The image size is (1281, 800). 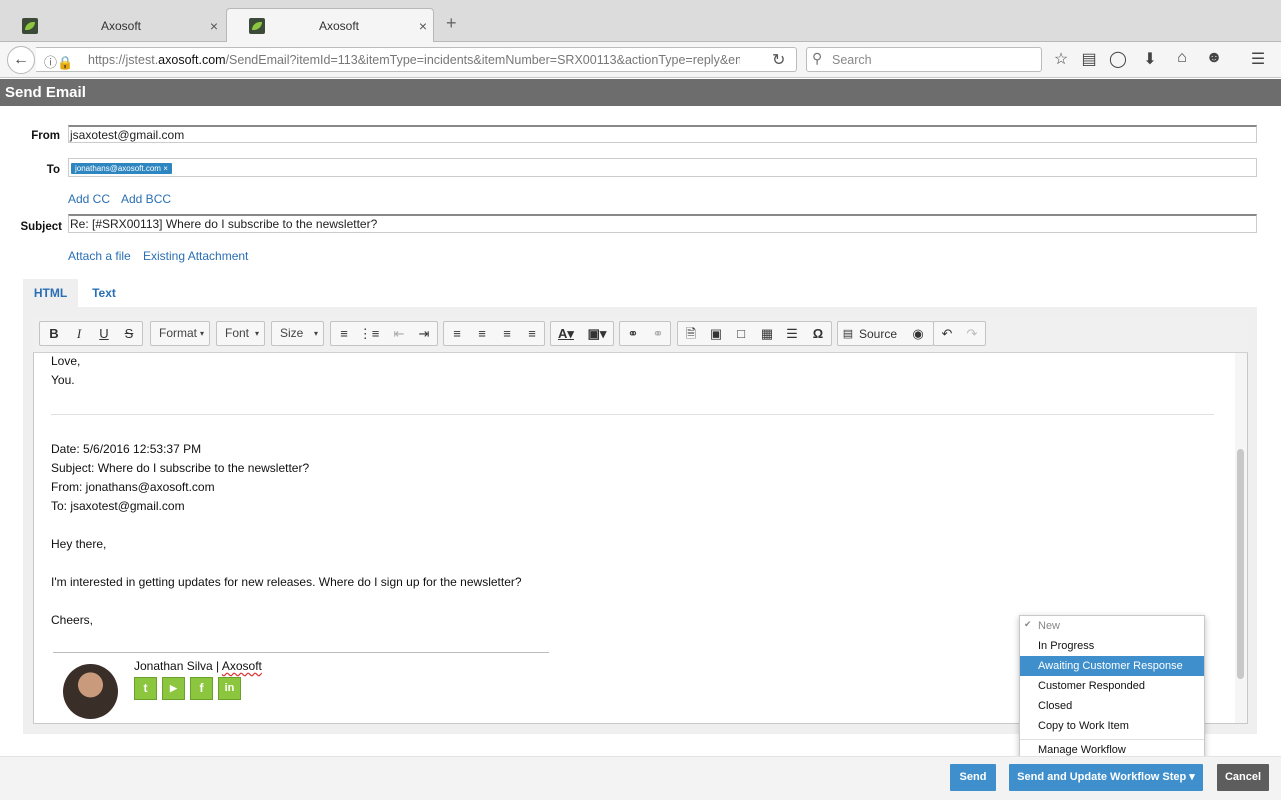 What do you see at coordinates (297, 333) in the screenshot?
I see `size-dropdown: Size` at bounding box center [297, 333].